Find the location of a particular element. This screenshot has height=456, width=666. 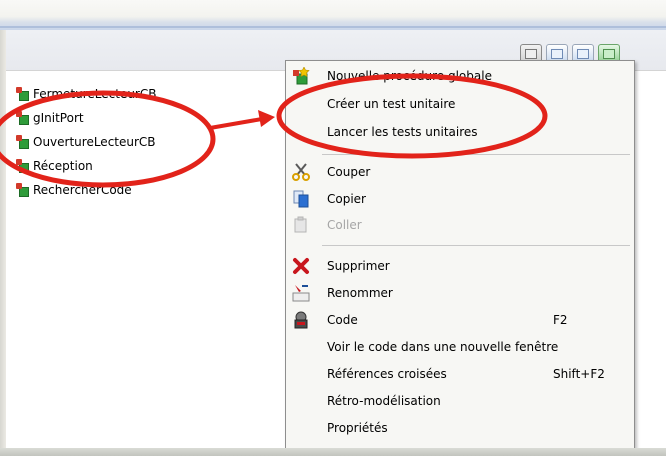

menu-item-label: Renommer is located at coordinates (360, 293).